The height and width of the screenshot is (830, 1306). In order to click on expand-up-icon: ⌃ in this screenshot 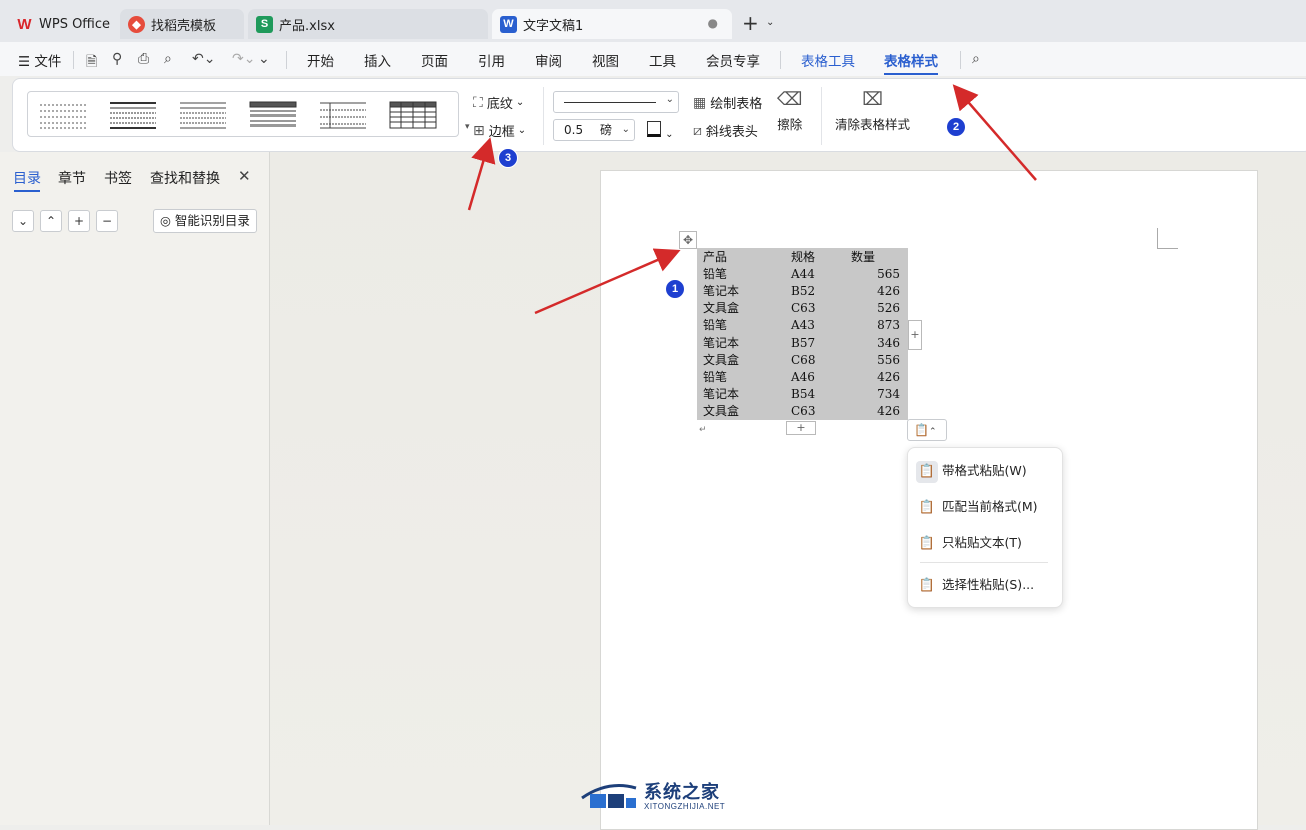, I will do `click(51, 221)`.